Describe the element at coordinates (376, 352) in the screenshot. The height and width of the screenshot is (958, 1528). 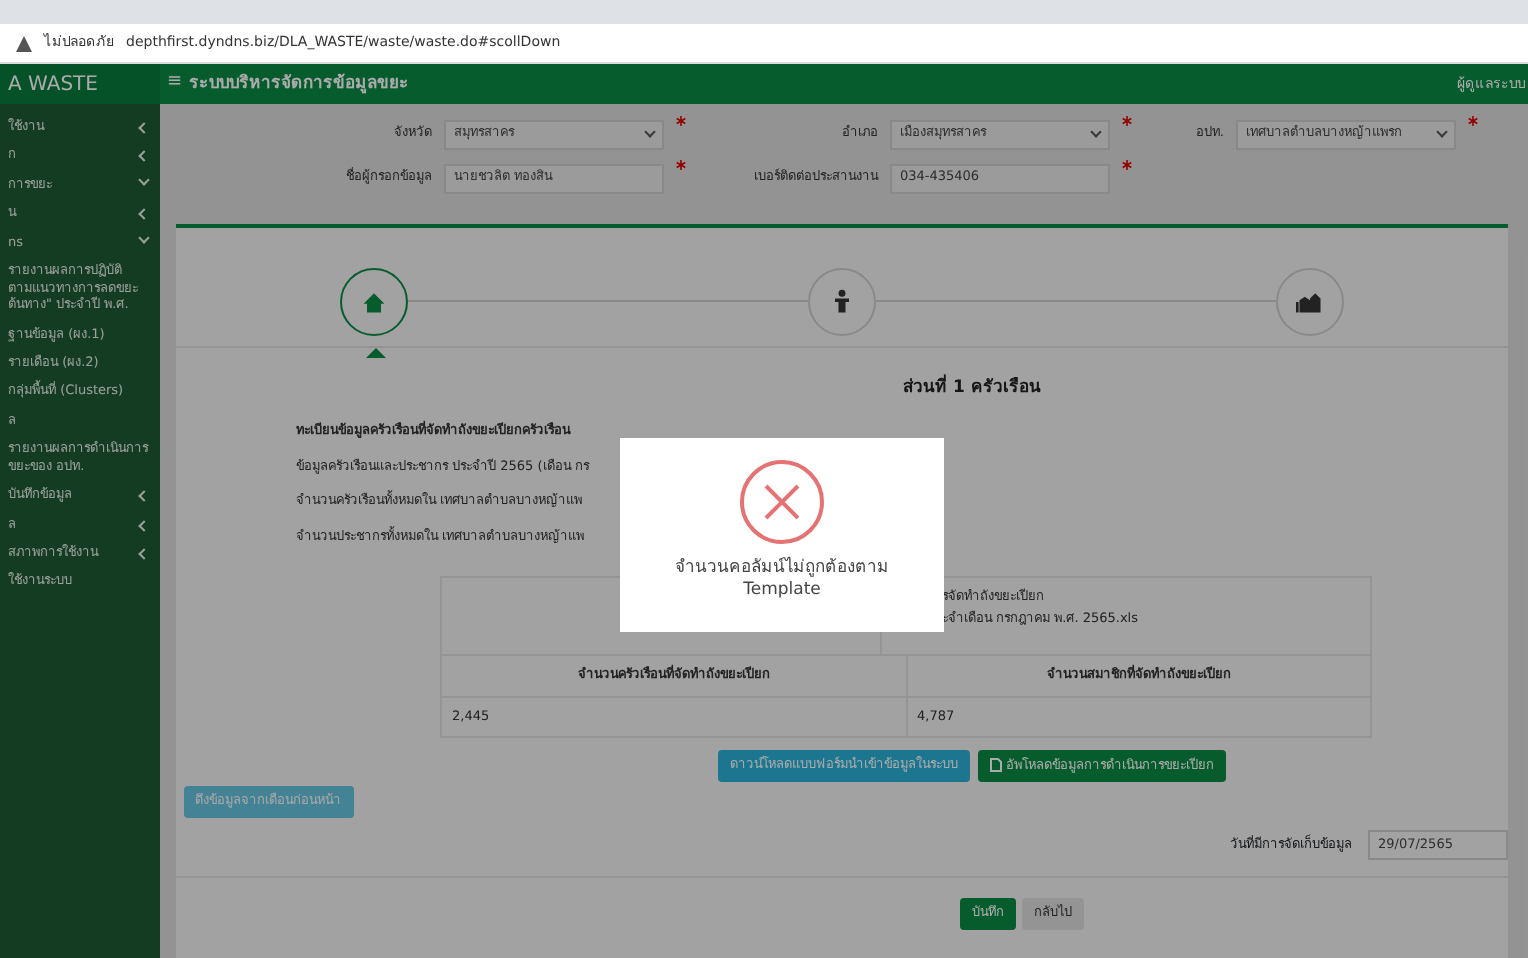
I see `step-pointer` at that location.